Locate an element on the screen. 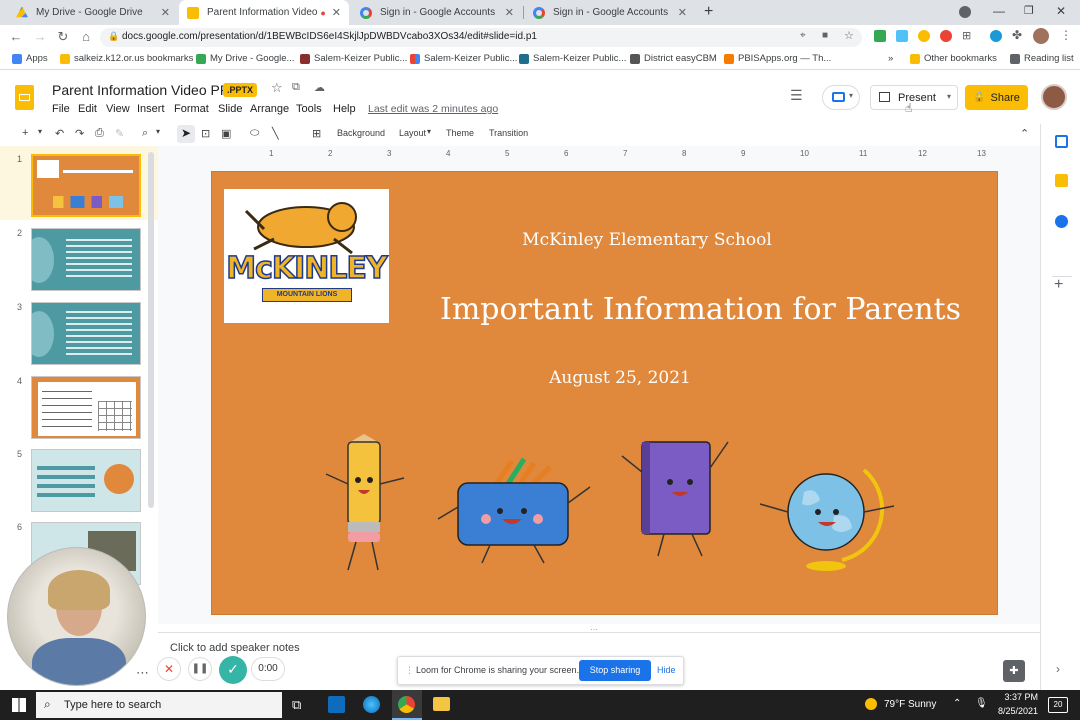 The image size is (1080, 720). speaker-notes-placeholder: Click to add speaker notes is located at coordinates (235, 648).